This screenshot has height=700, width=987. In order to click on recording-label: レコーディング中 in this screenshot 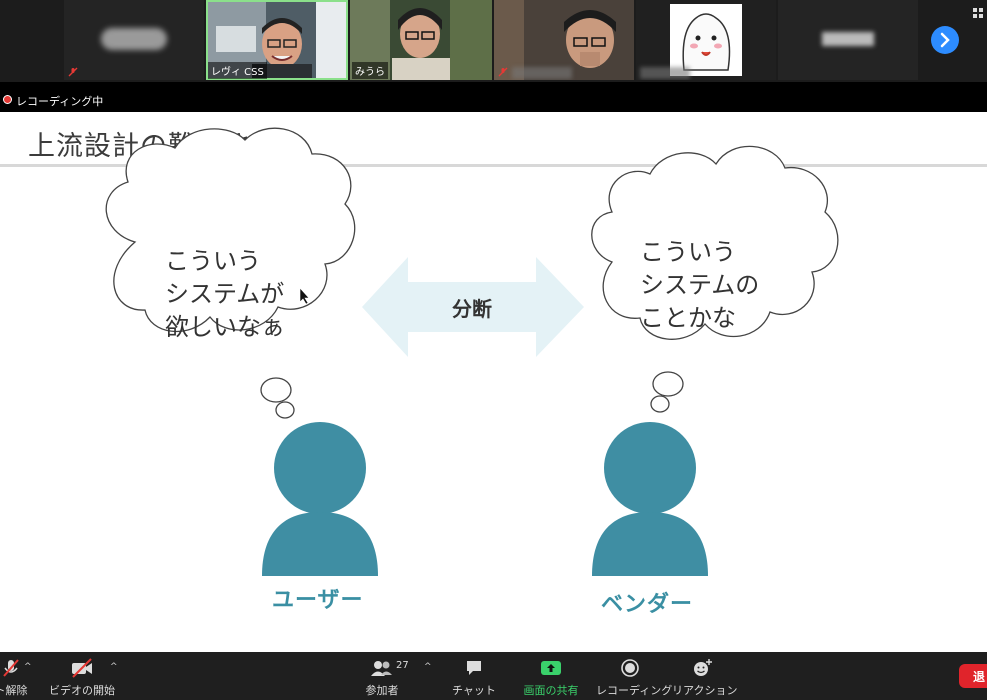, I will do `click(60, 101)`.